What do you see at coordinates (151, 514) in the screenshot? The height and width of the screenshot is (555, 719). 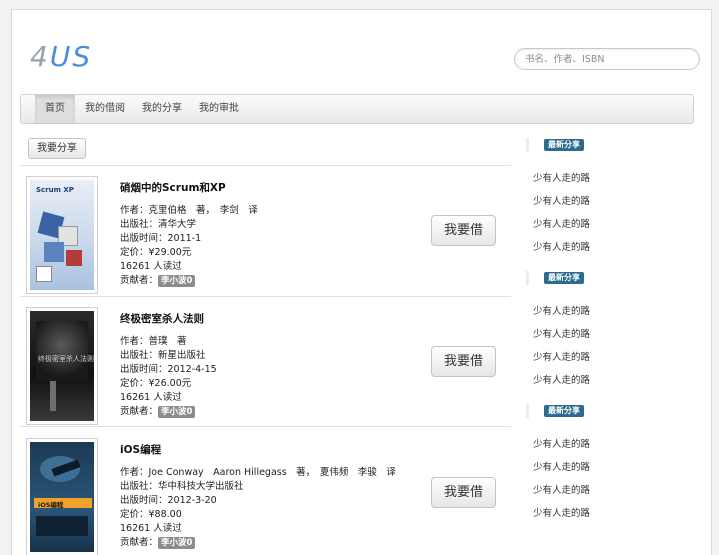 I see `book-price: 定价：¥88.00` at bounding box center [151, 514].